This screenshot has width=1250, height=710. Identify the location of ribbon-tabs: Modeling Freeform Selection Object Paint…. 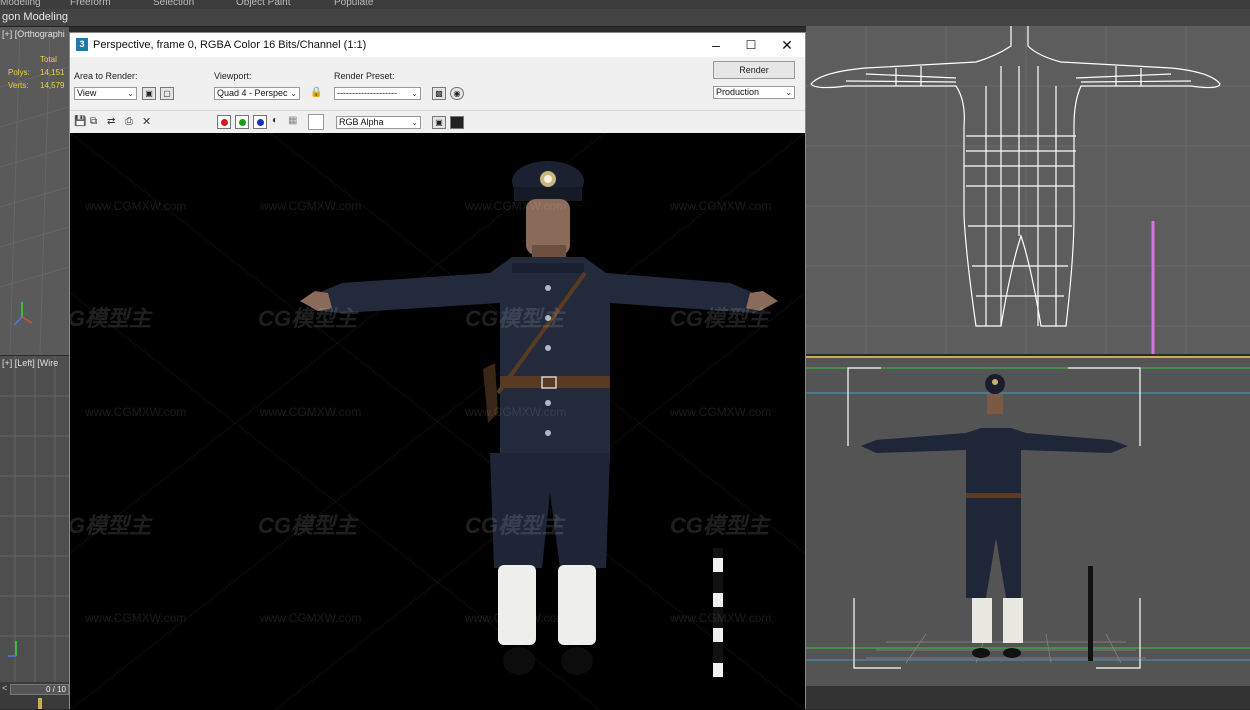
(625, 4).